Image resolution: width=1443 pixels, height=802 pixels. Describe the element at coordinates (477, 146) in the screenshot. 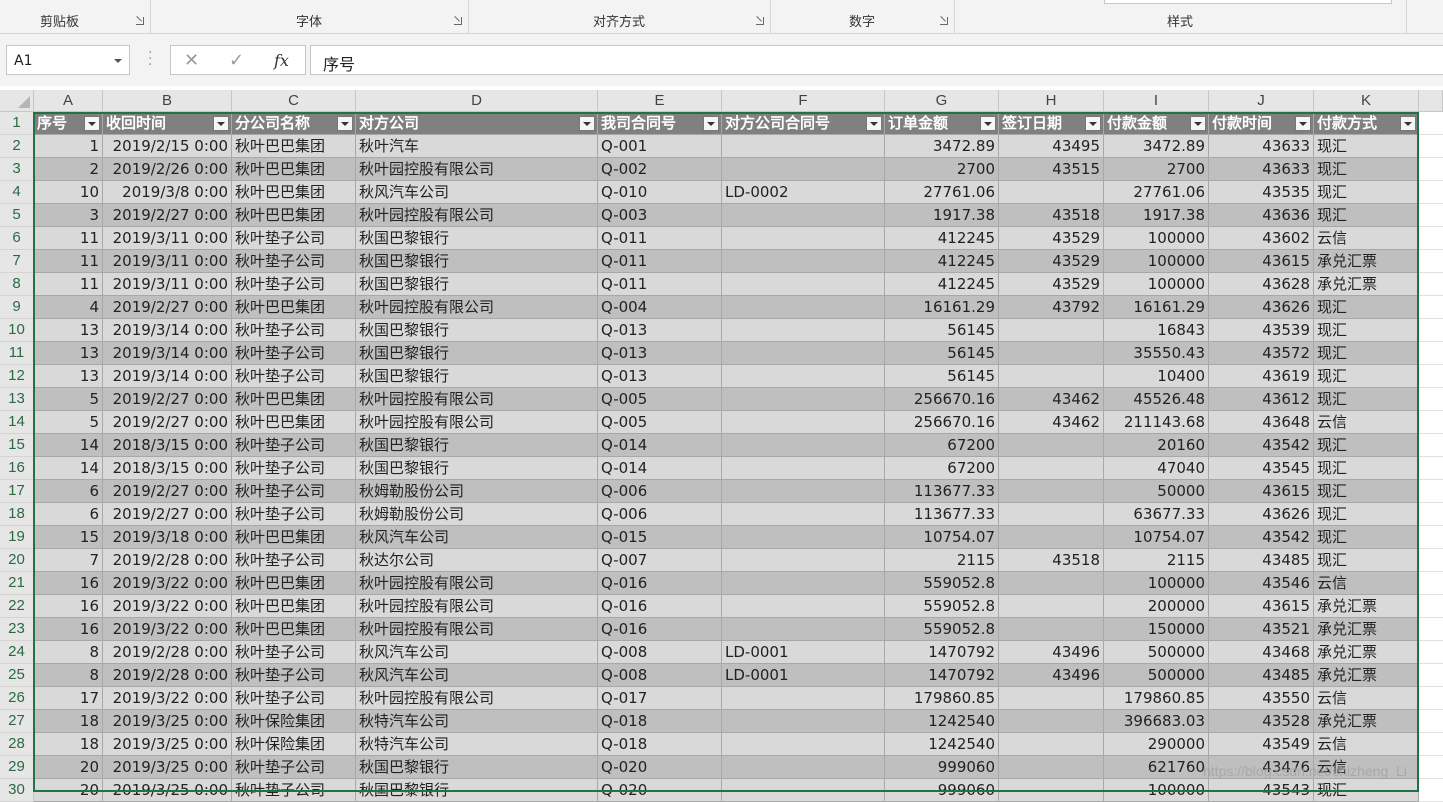

I see `table-cell: 秋叶汽车` at that location.